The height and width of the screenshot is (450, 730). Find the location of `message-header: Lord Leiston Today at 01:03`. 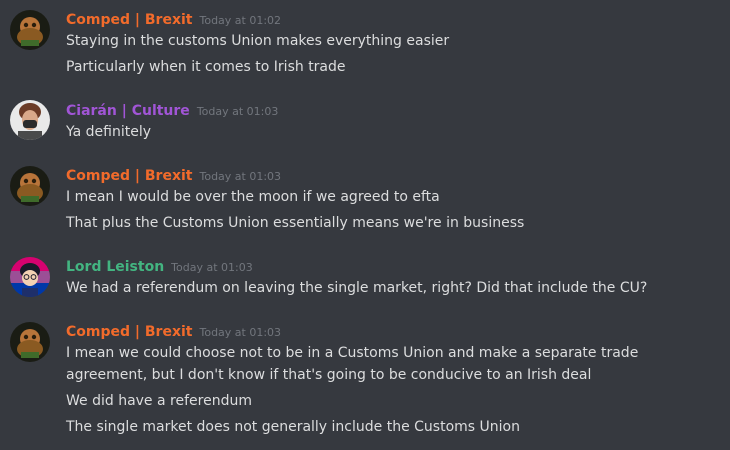

message-header: Lord Leiston Today at 01:03 is located at coordinates (159, 266).